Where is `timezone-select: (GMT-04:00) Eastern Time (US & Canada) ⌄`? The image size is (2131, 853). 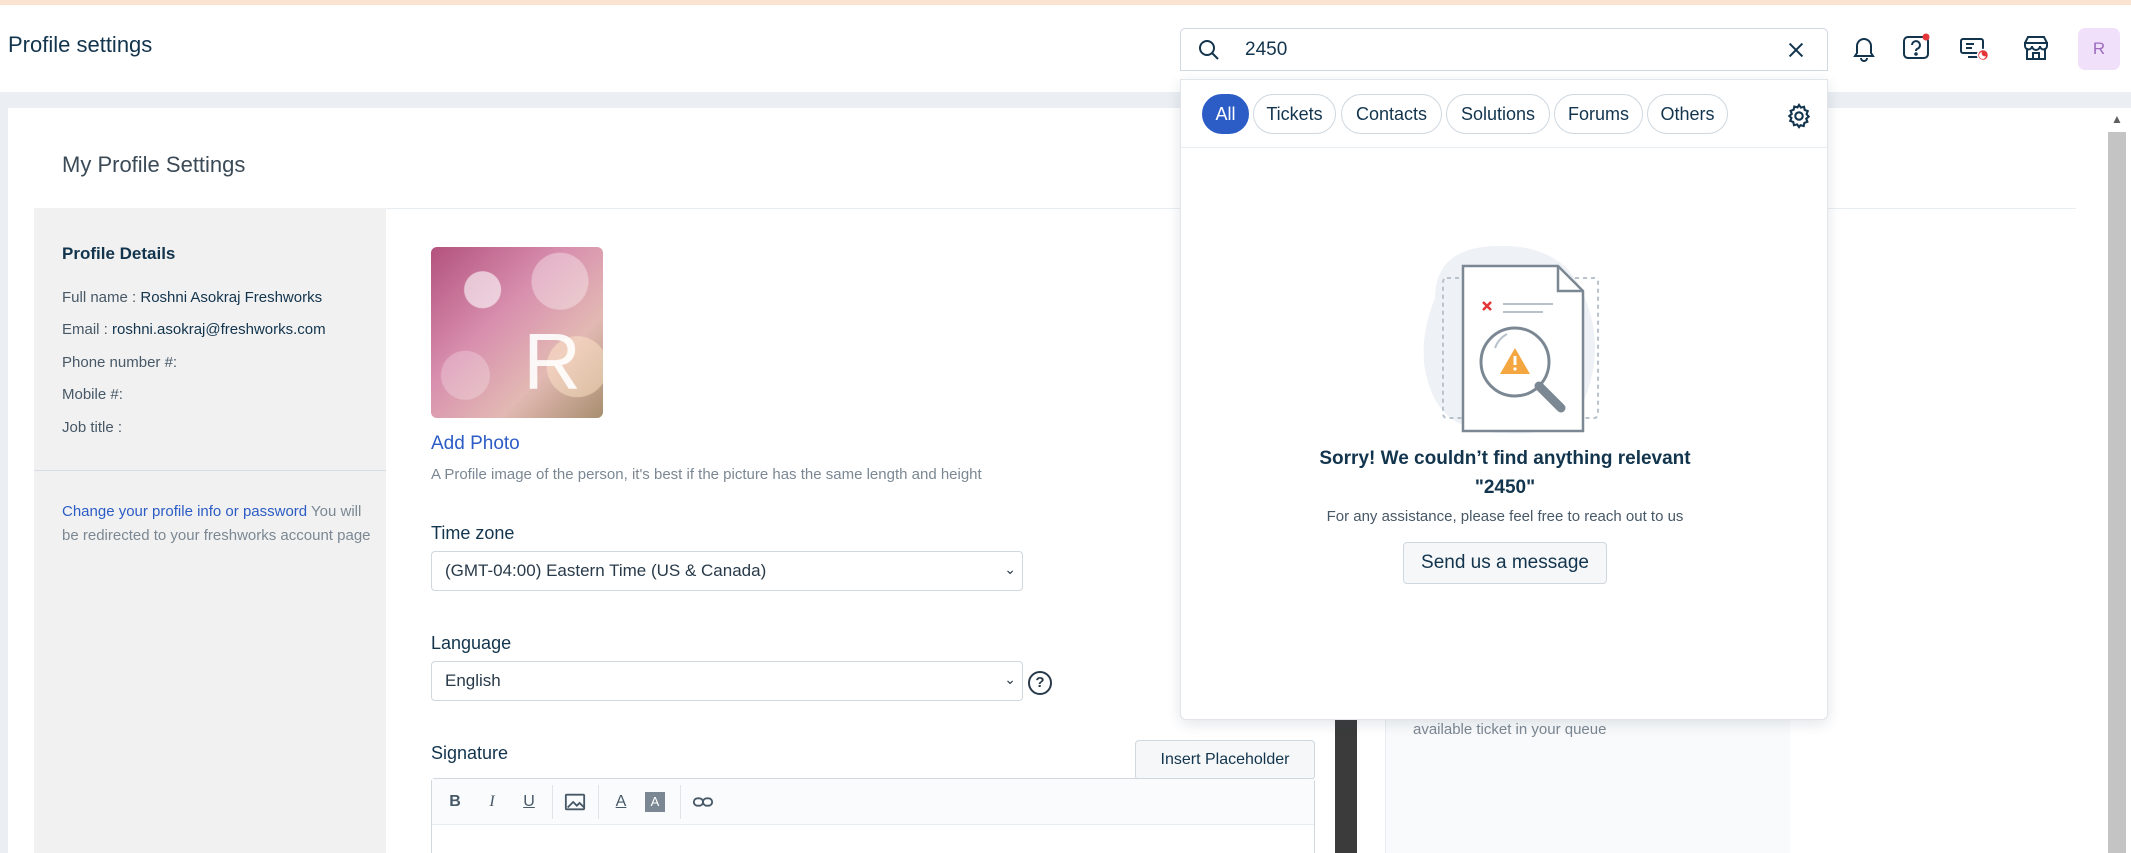 timezone-select: (GMT-04:00) Eastern Time (US & Canada) ⌄ is located at coordinates (727, 571).